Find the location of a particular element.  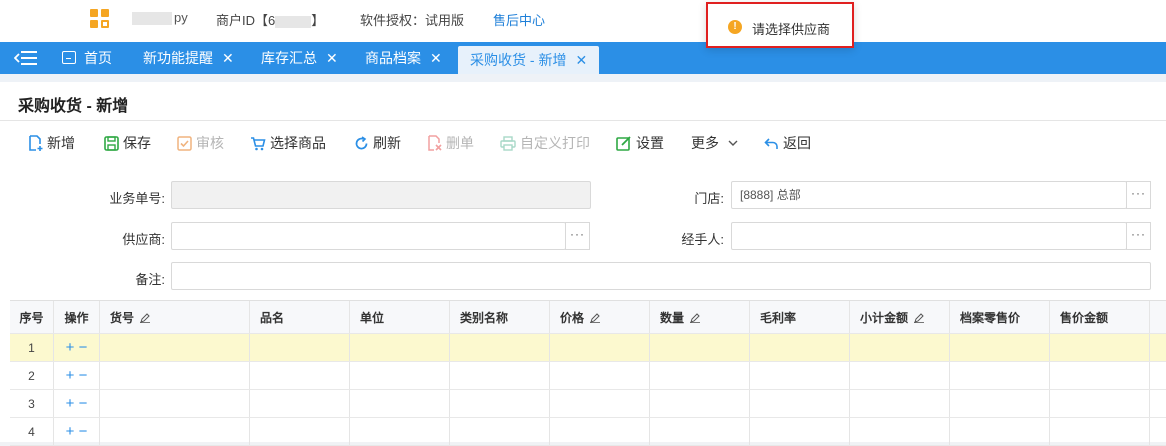

remark-field is located at coordinates (661, 276).